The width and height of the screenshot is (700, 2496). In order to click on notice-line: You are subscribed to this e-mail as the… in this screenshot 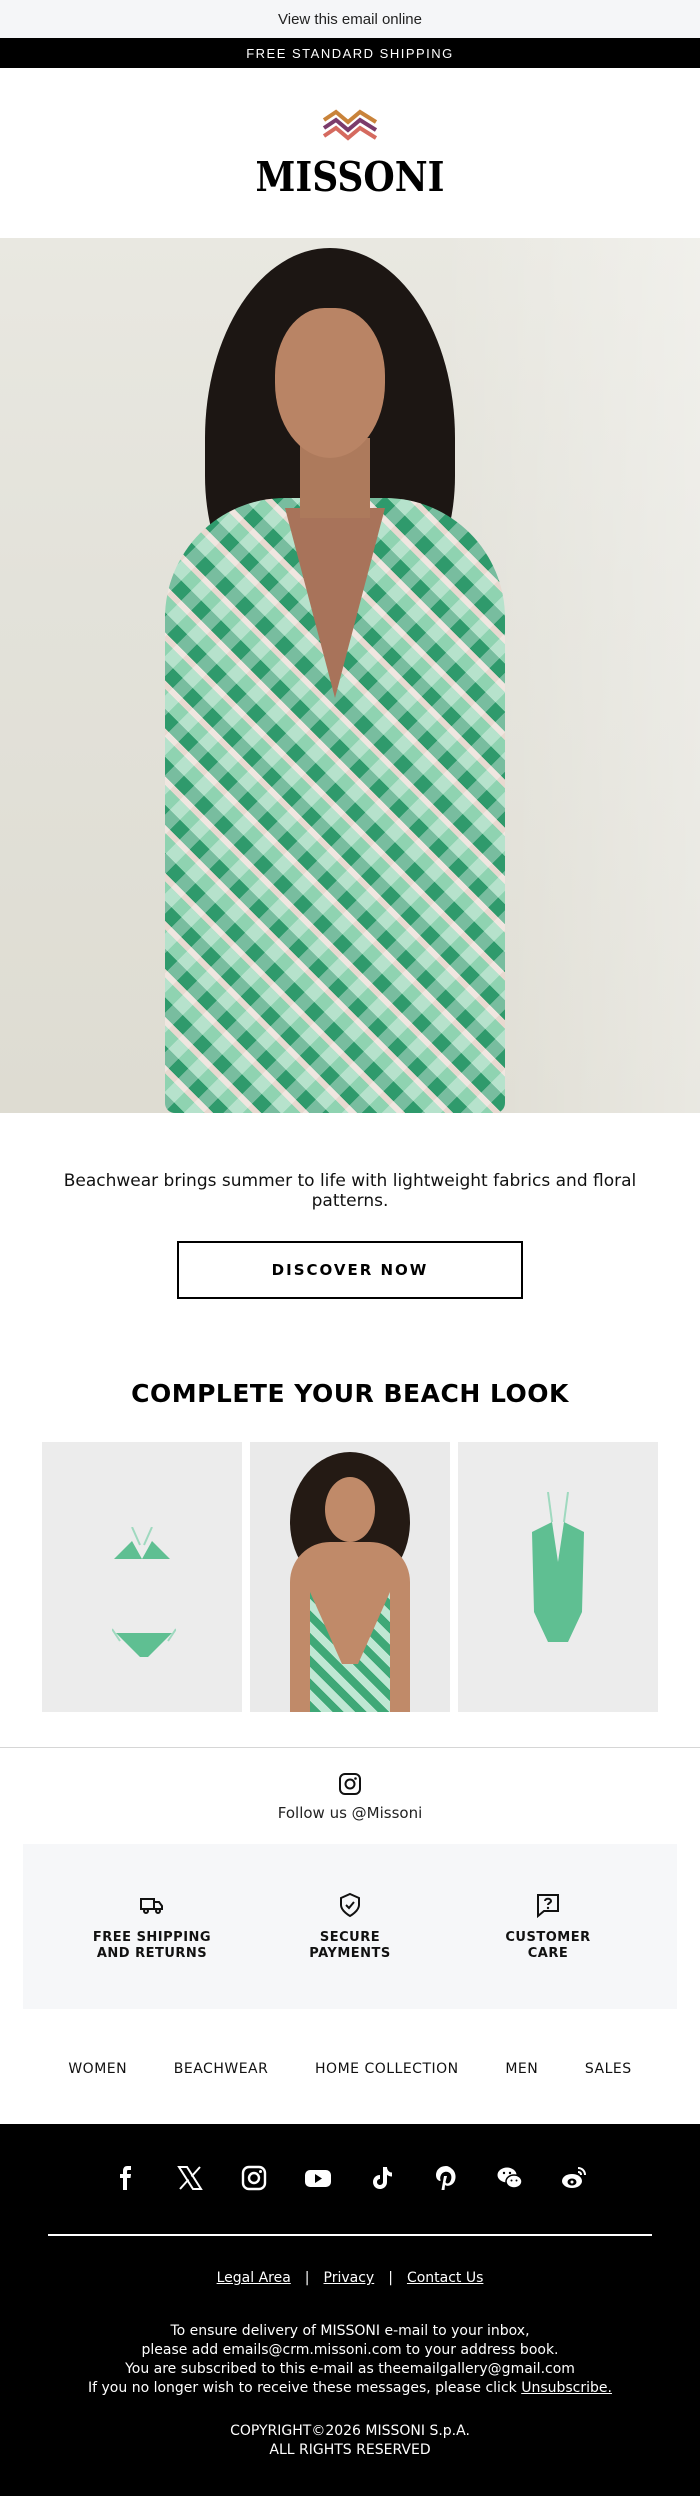, I will do `click(350, 2369)`.